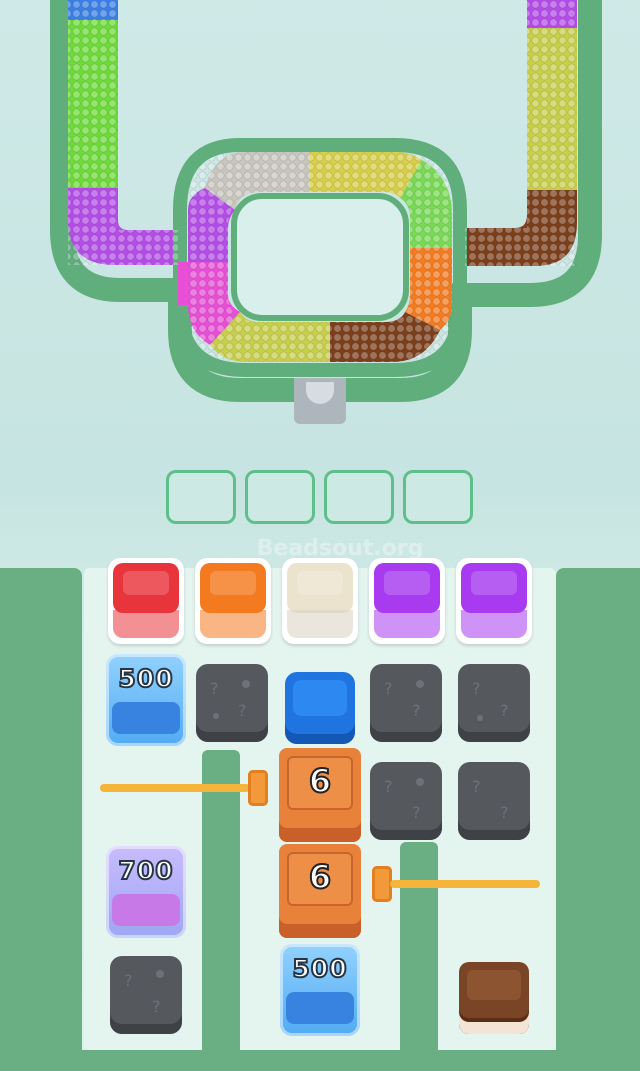  What do you see at coordinates (382, 884) in the screenshot?
I see `key-lock-right` at bounding box center [382, 884].